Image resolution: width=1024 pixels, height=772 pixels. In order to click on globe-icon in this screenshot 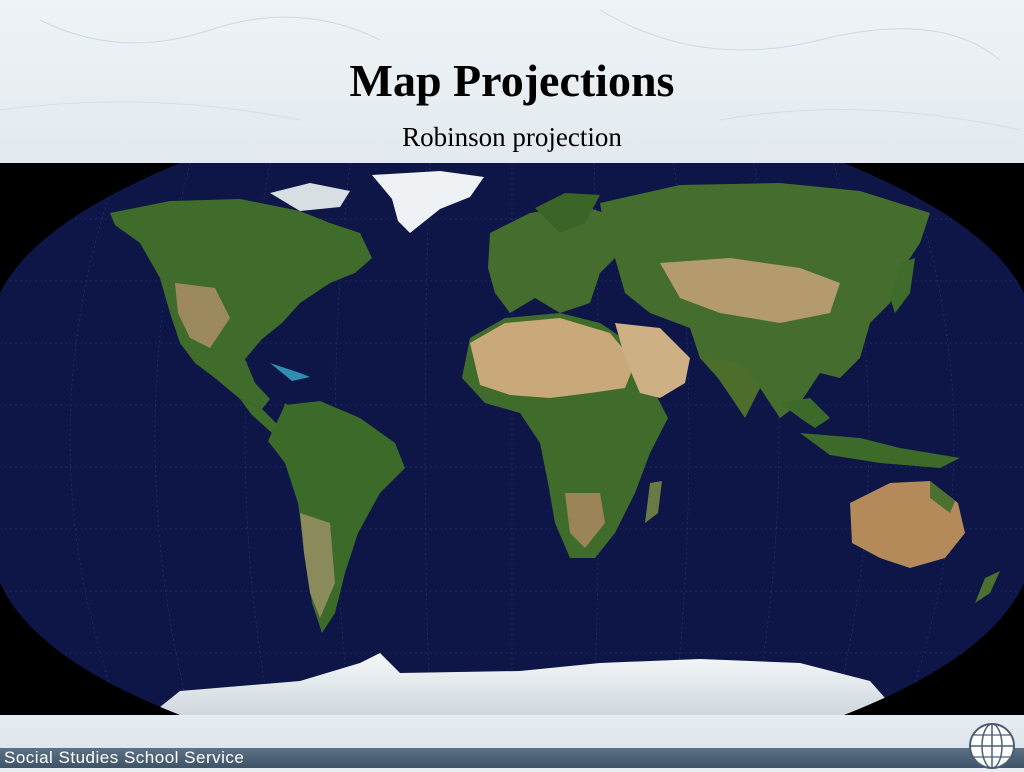, I will do `click(992, 746)`.